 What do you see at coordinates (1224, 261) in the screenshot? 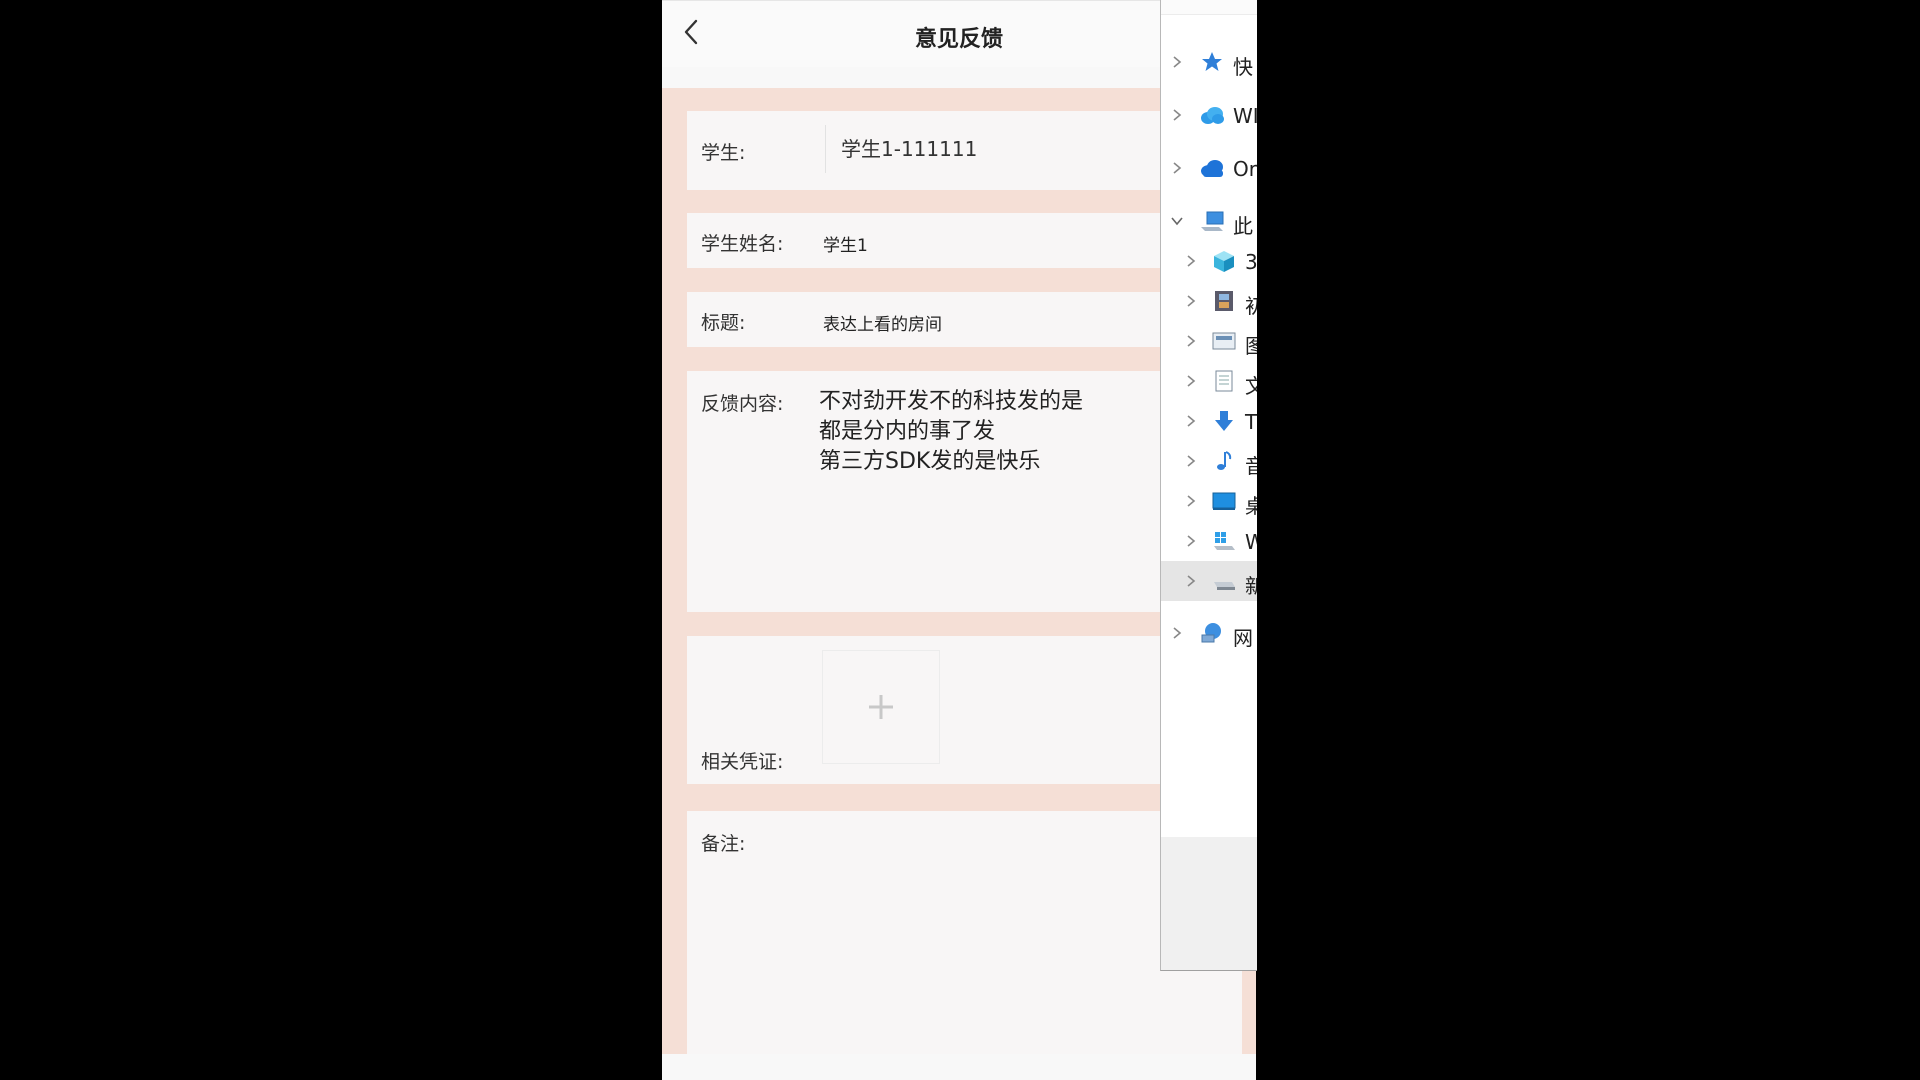
I see `3d-objects-icon` at bounding box center [1224, 261].